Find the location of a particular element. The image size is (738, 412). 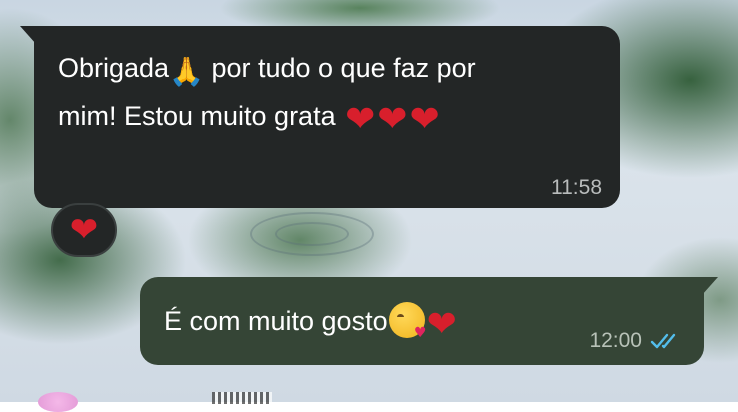

message-reaction: ❤ is located at coordinates (84, 230).